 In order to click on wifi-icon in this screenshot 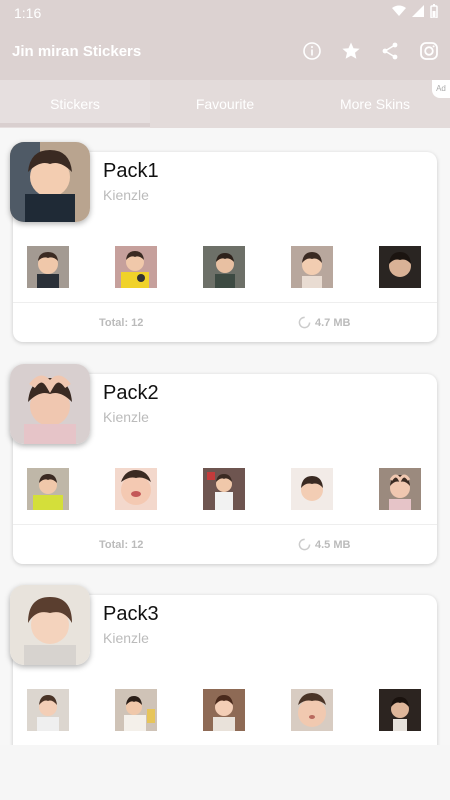, I will do `click(399, 10)`.